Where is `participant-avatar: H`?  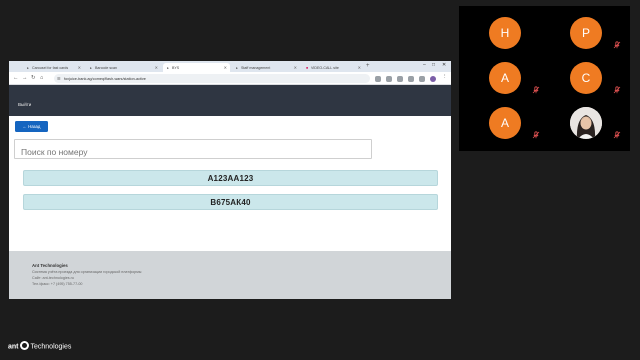 participant-avatar: H is located at coordinates (505, 33).